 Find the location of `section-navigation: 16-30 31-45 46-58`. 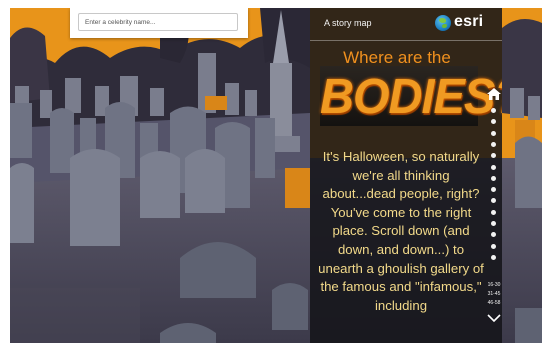

section-navigation: 16-30 31-45 46-58 is located at coordinates (494, 213).